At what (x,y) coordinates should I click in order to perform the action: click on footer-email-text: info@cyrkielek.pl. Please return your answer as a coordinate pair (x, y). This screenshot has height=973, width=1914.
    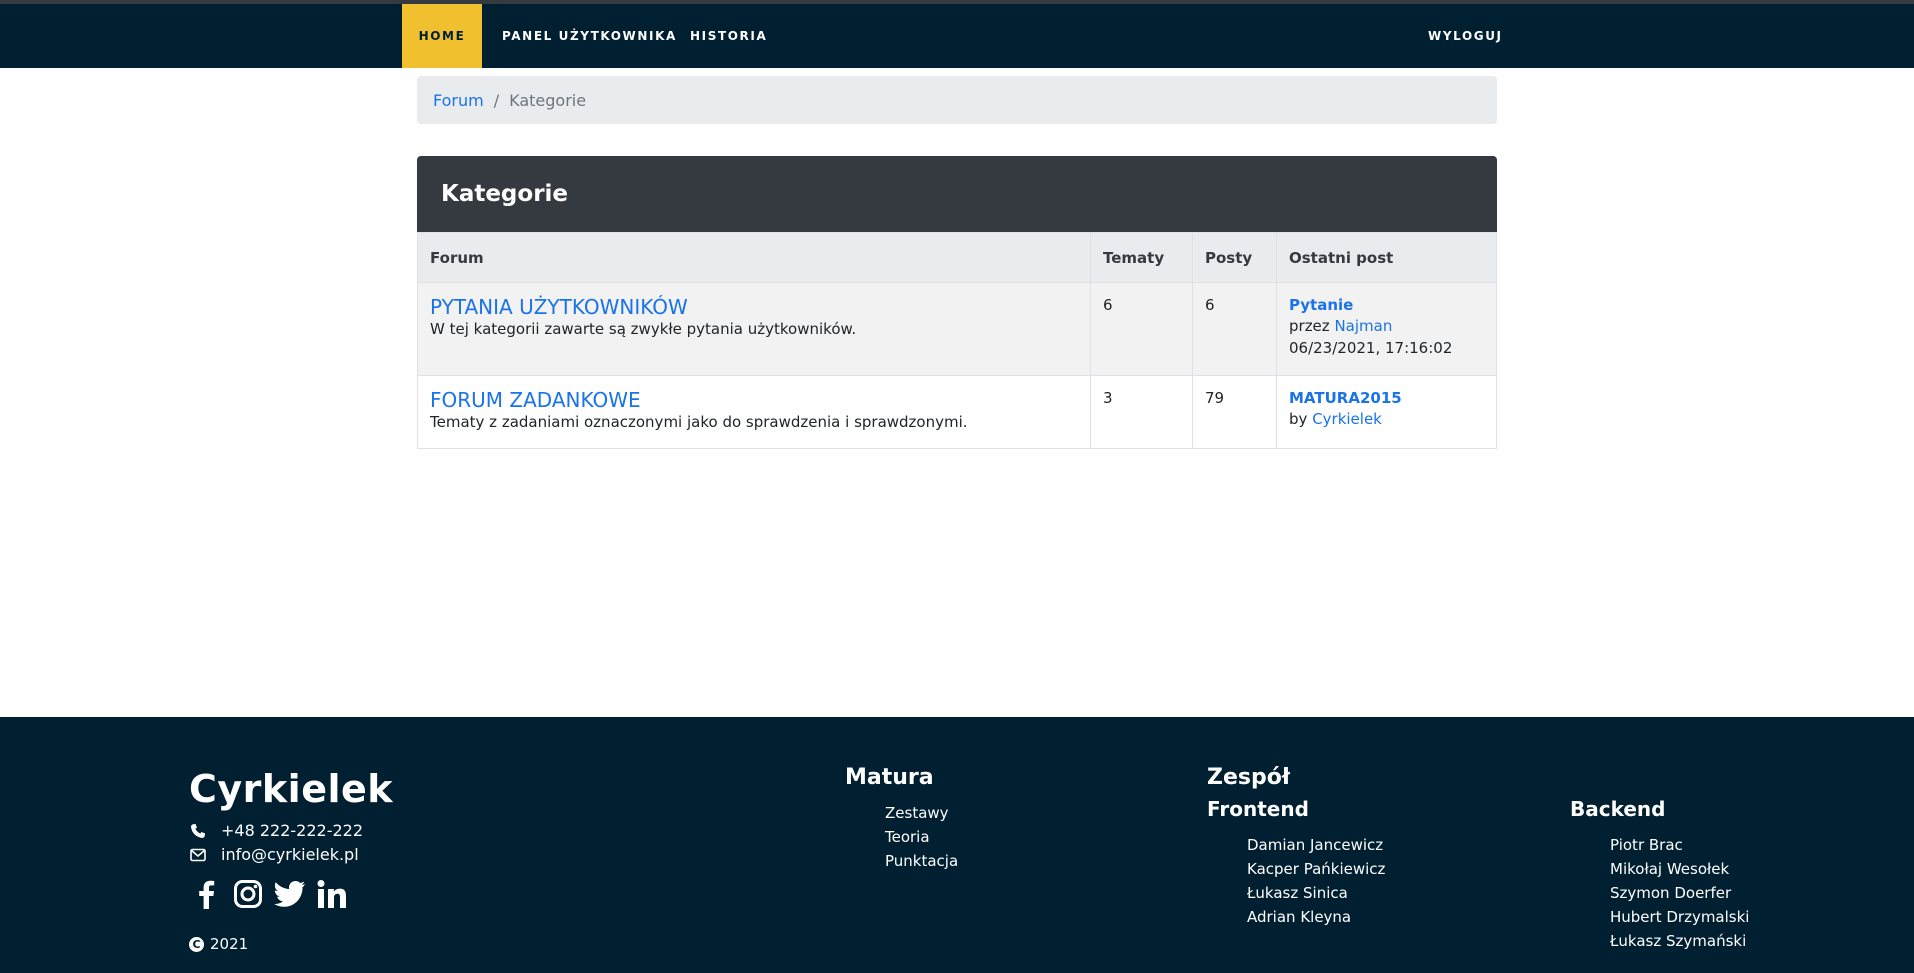
    Looking at the image, I should click on (290, 854).